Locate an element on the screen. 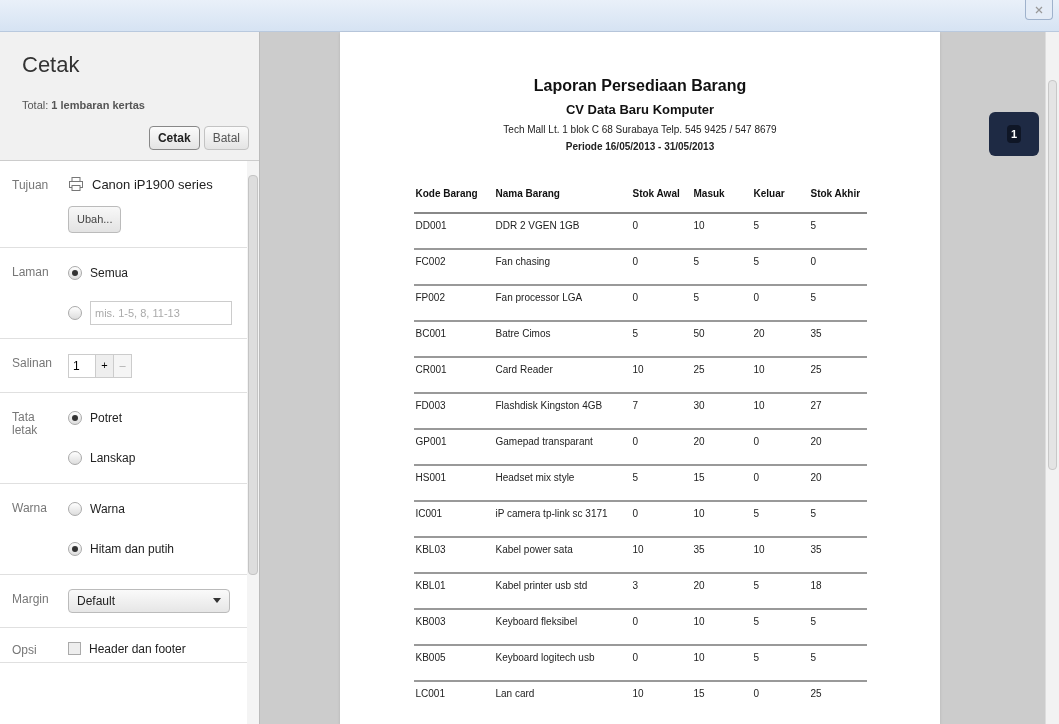  table-cell-text: Lan card is located at coordinates (515, 693).